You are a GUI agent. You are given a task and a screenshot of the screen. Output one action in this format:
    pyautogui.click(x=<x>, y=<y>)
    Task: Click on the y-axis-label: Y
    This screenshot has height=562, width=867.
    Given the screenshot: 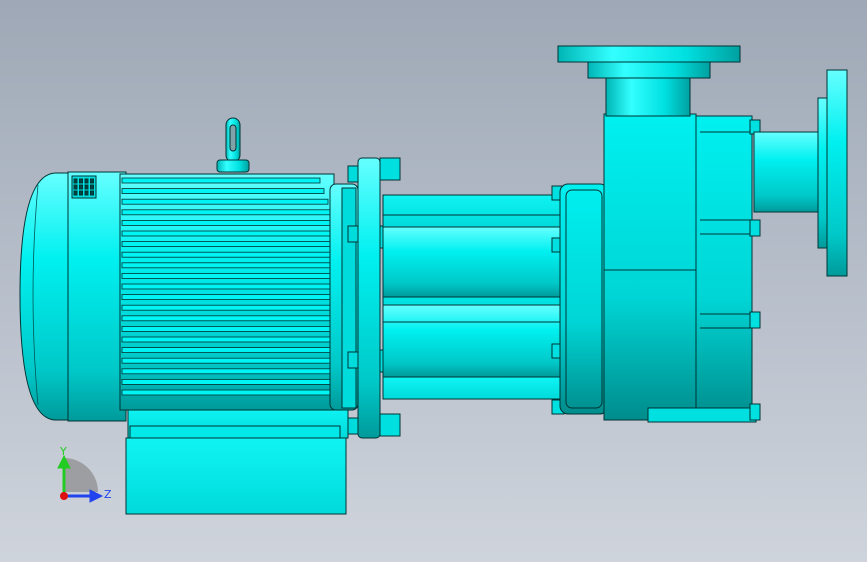 What is the action you would take?
    pyautogui.click(x=63, y=451)
    